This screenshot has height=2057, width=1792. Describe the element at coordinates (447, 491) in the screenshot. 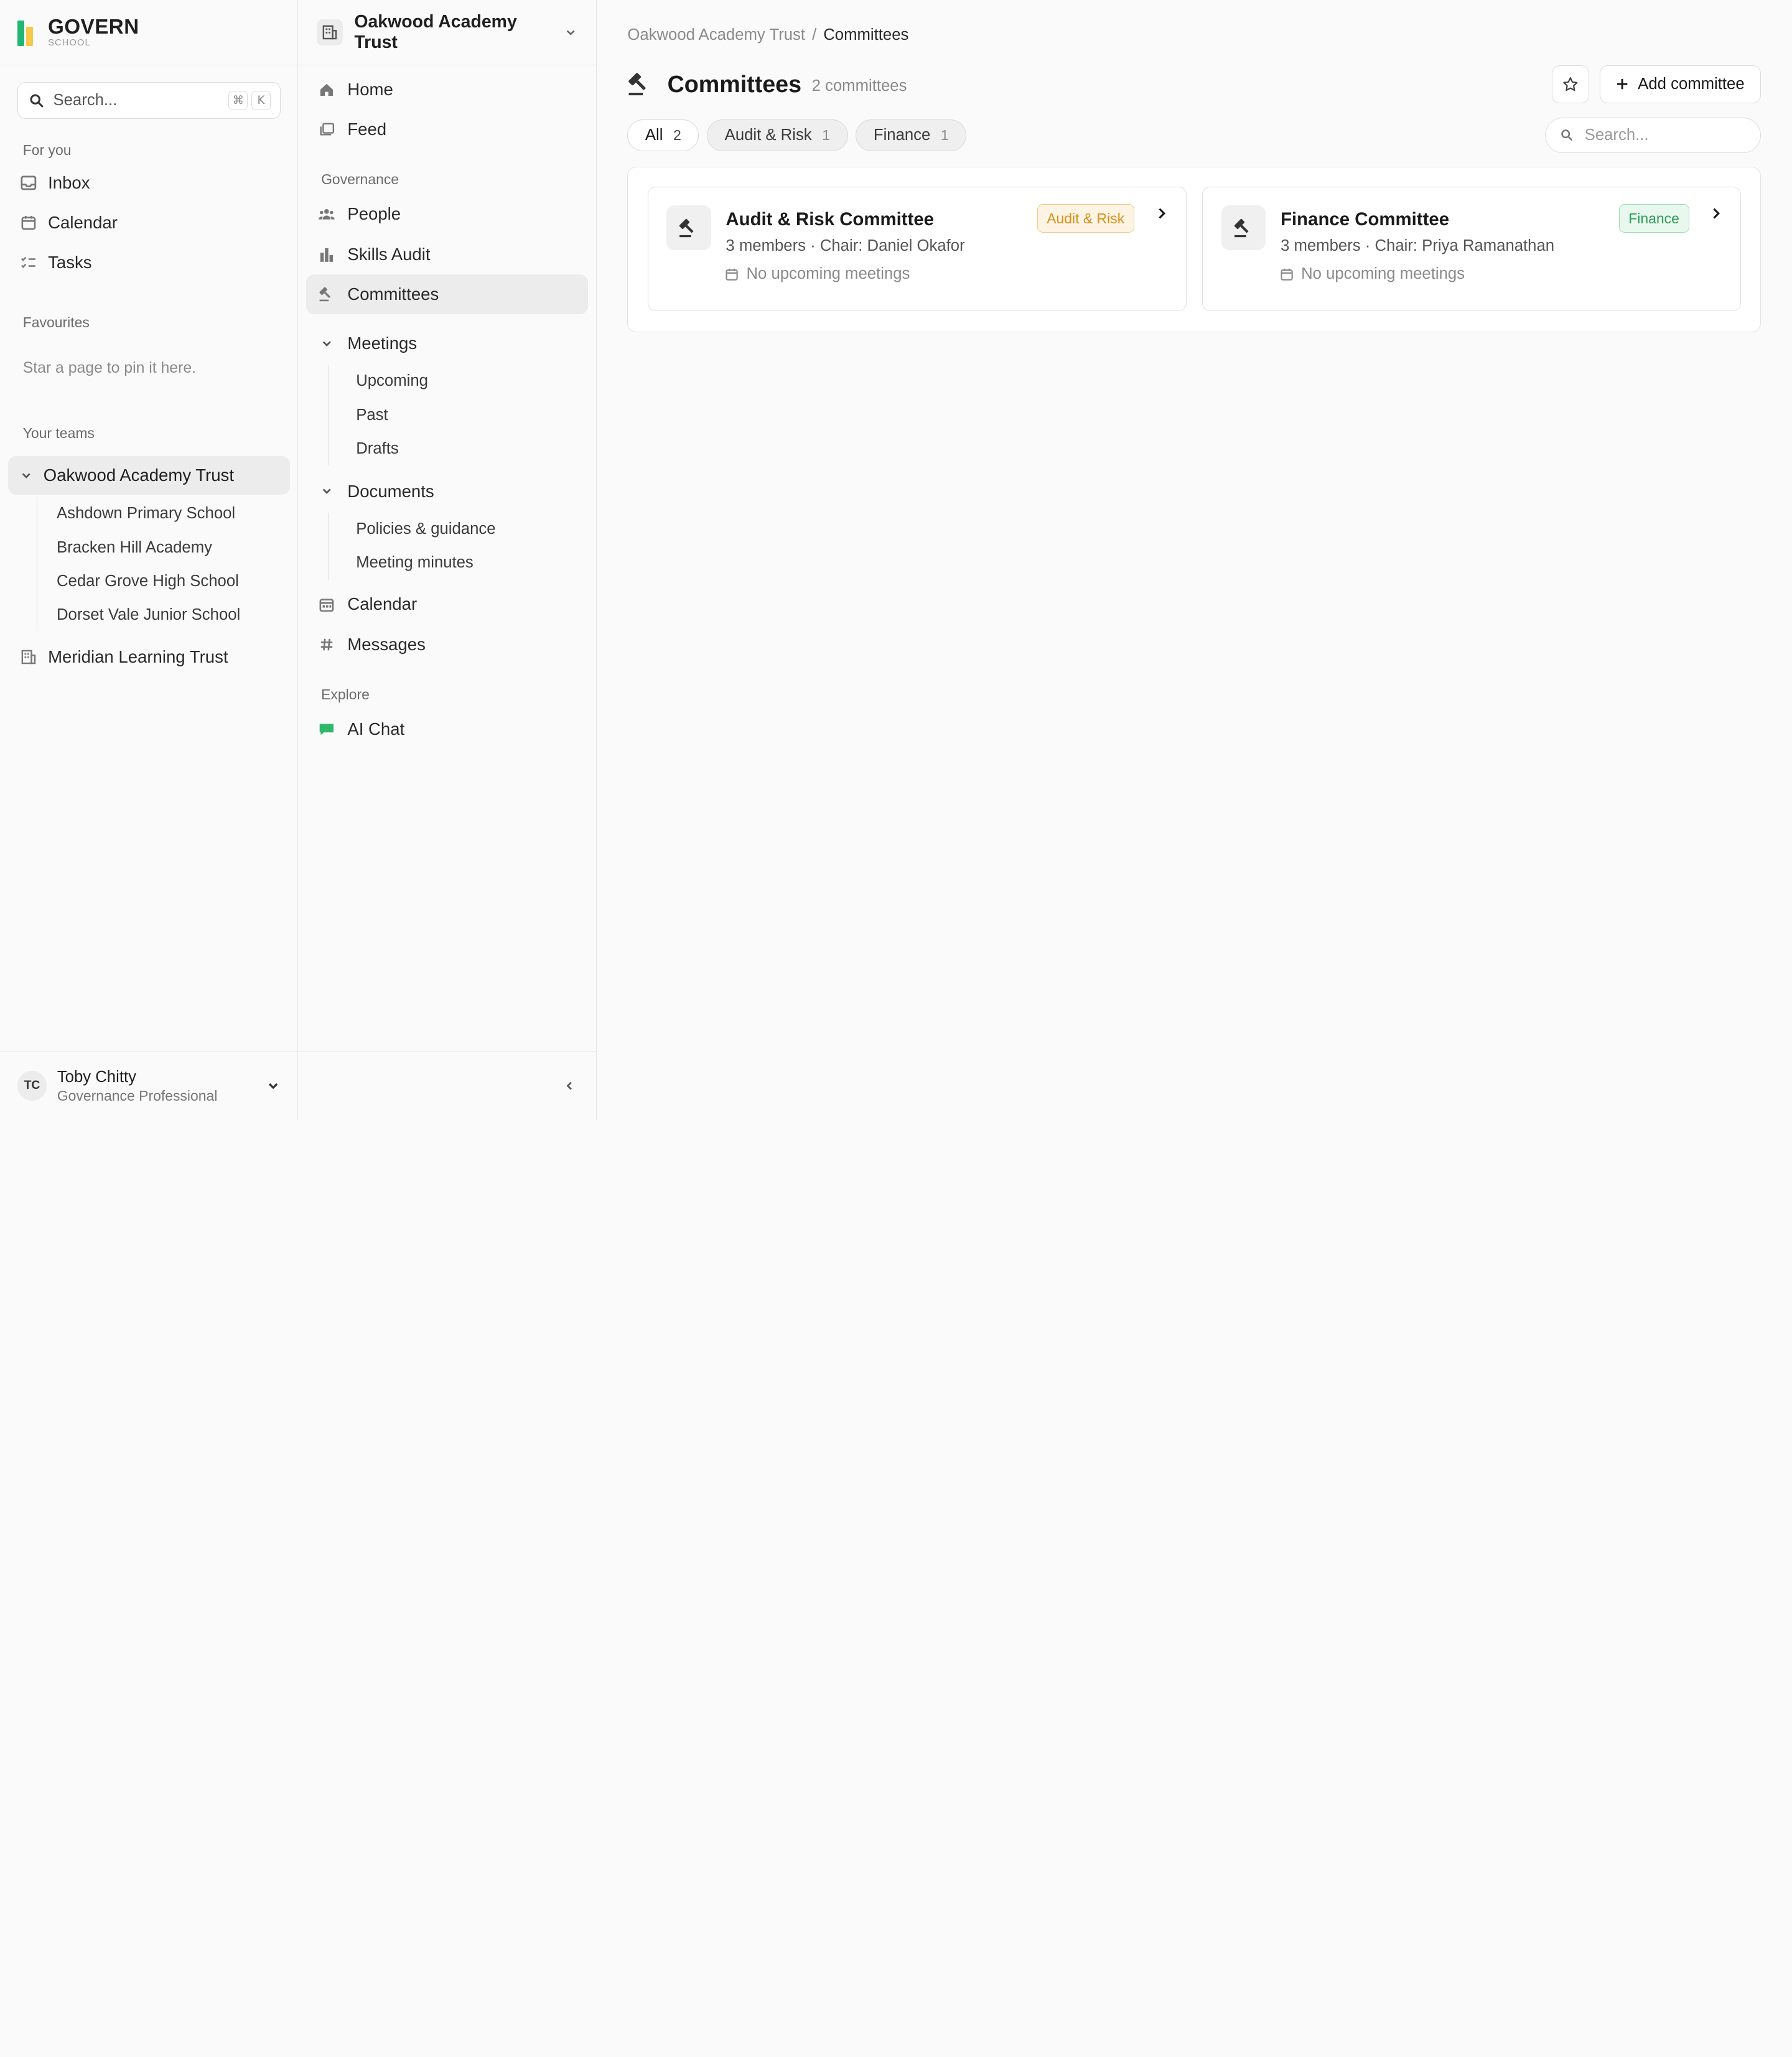

I see `nav-documents: Documents` at that location.